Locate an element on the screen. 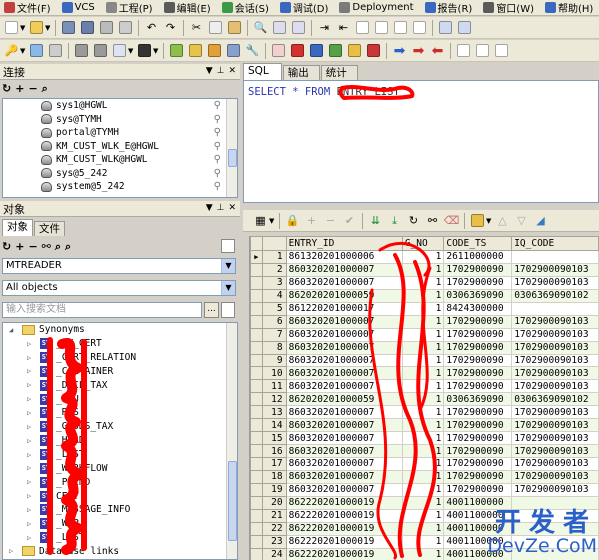 The image size is (599, 560). table-row: 6 860320201000007 1 1702900090 1702900090103 is located at coordinates (424, 321).